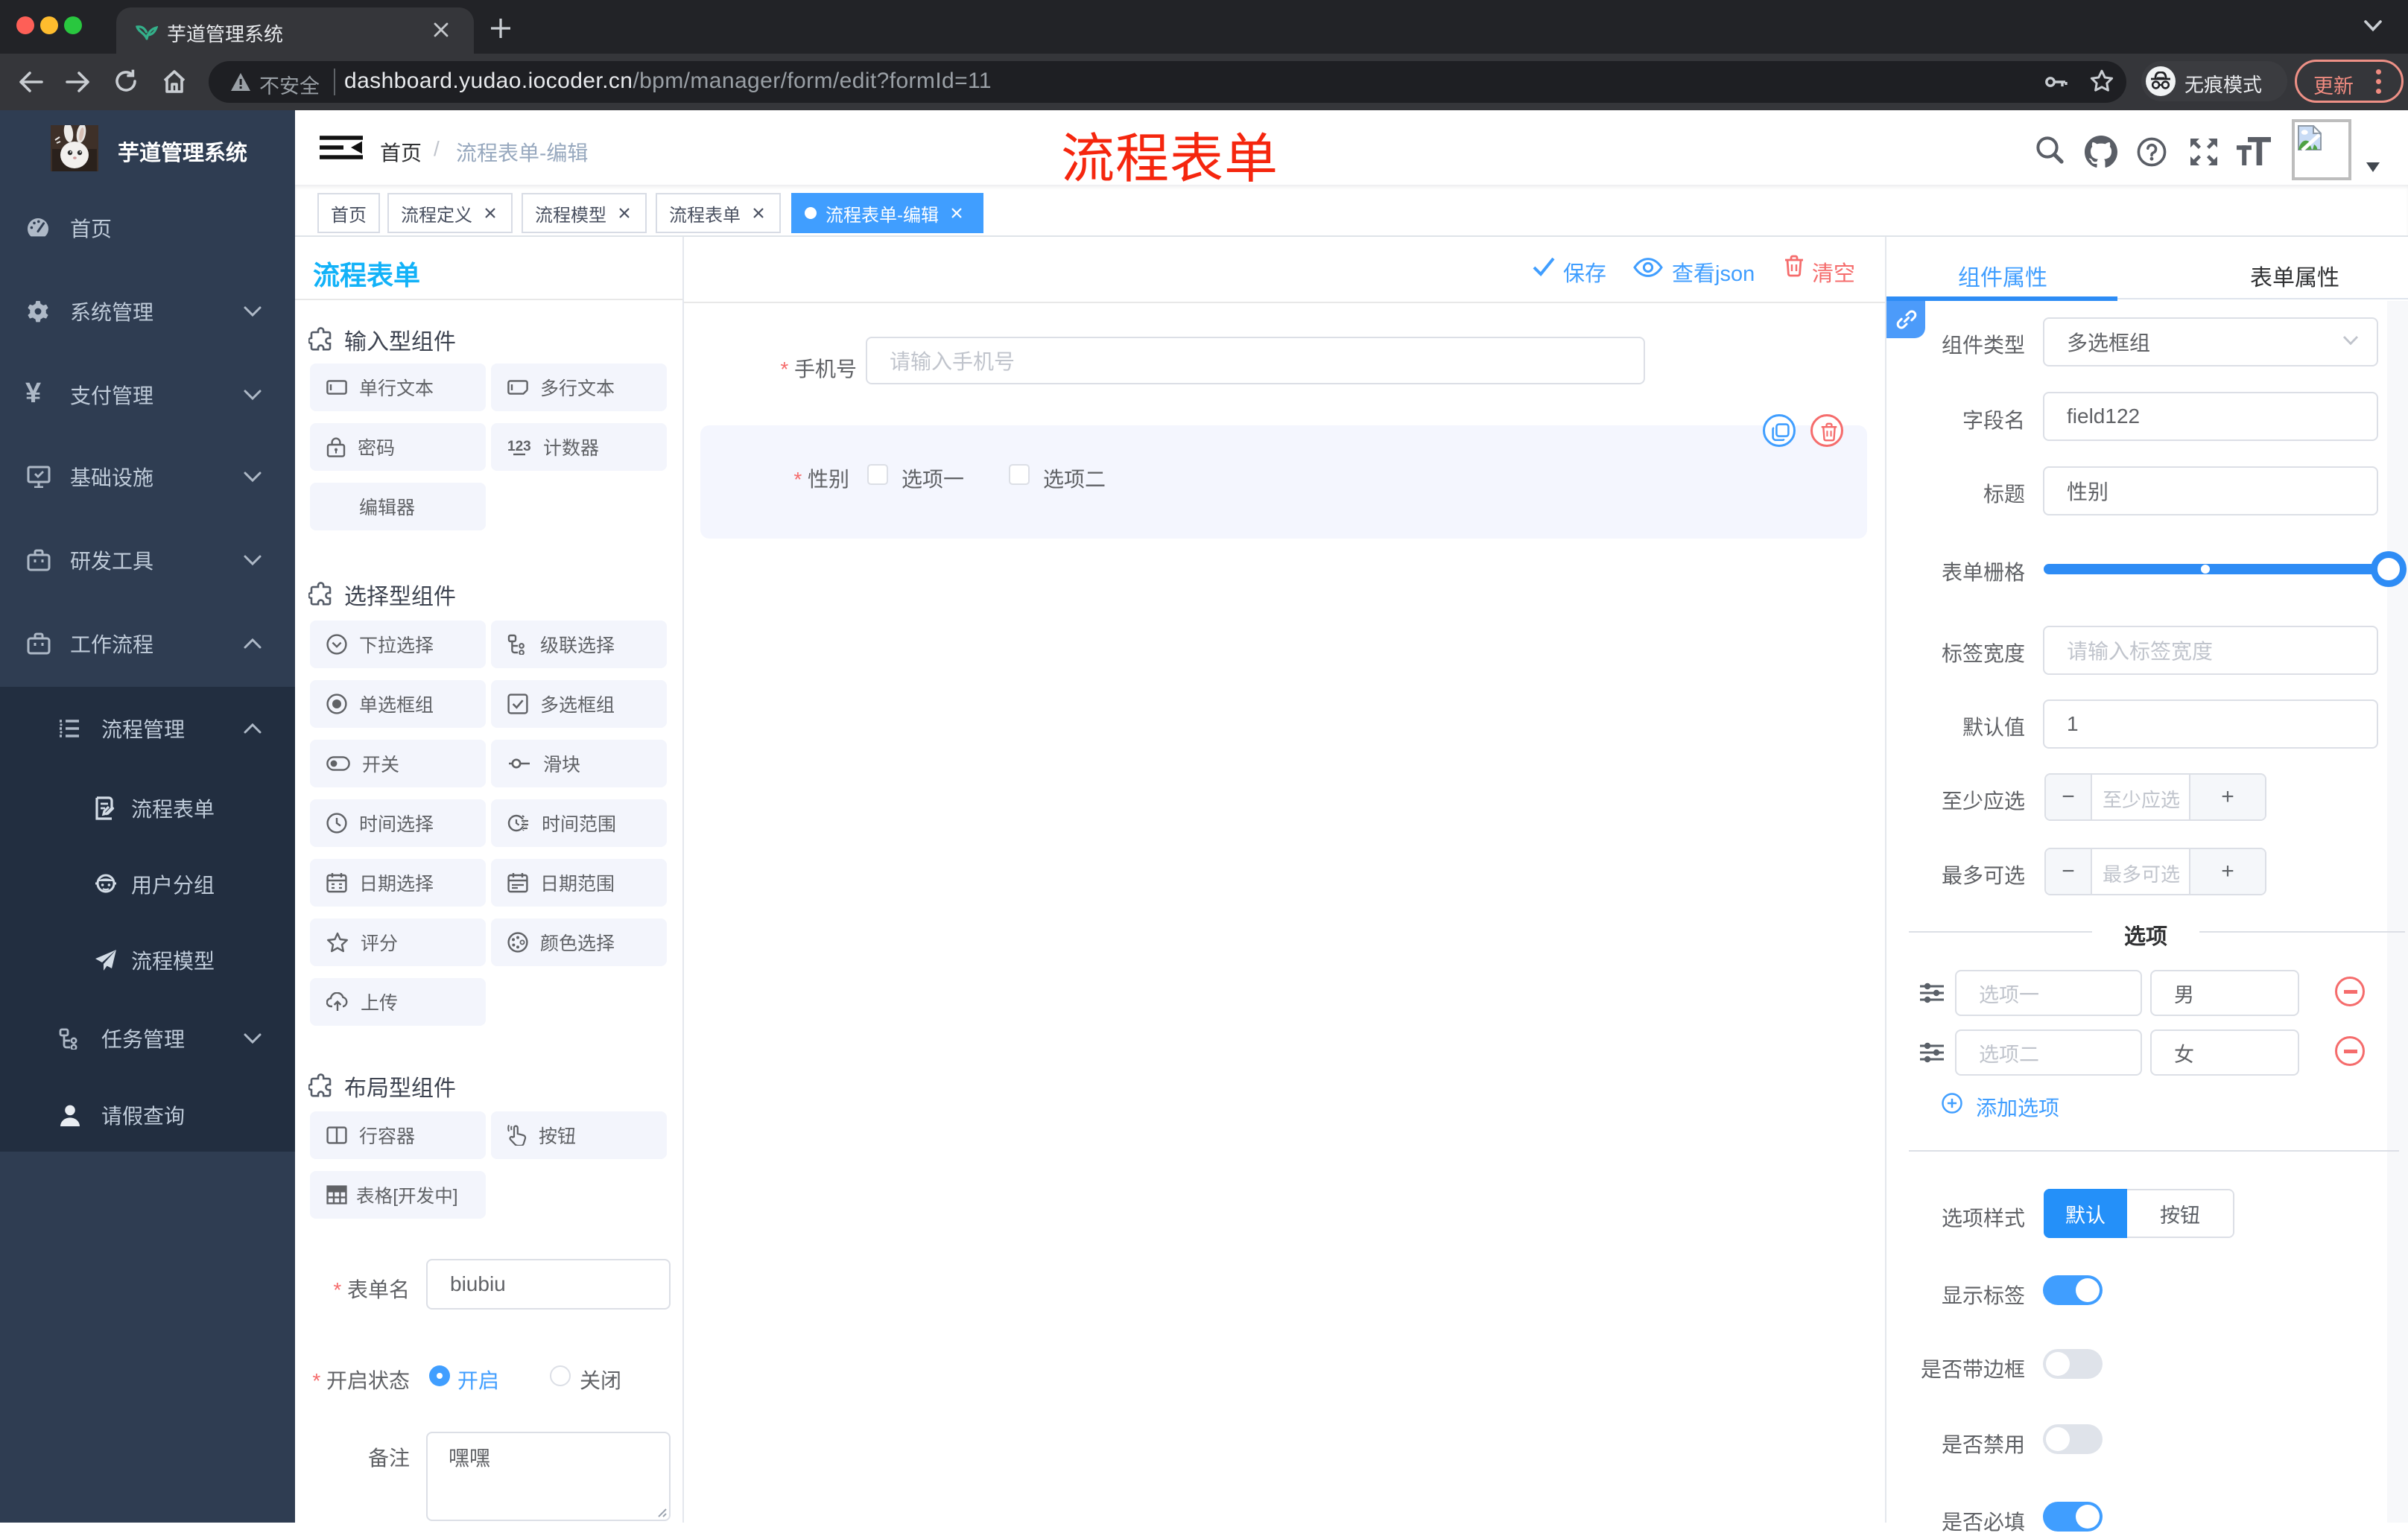 The width and height of the screenshot is (2408, 1536). I want to click on svg-text: 123, so click(519, 447).